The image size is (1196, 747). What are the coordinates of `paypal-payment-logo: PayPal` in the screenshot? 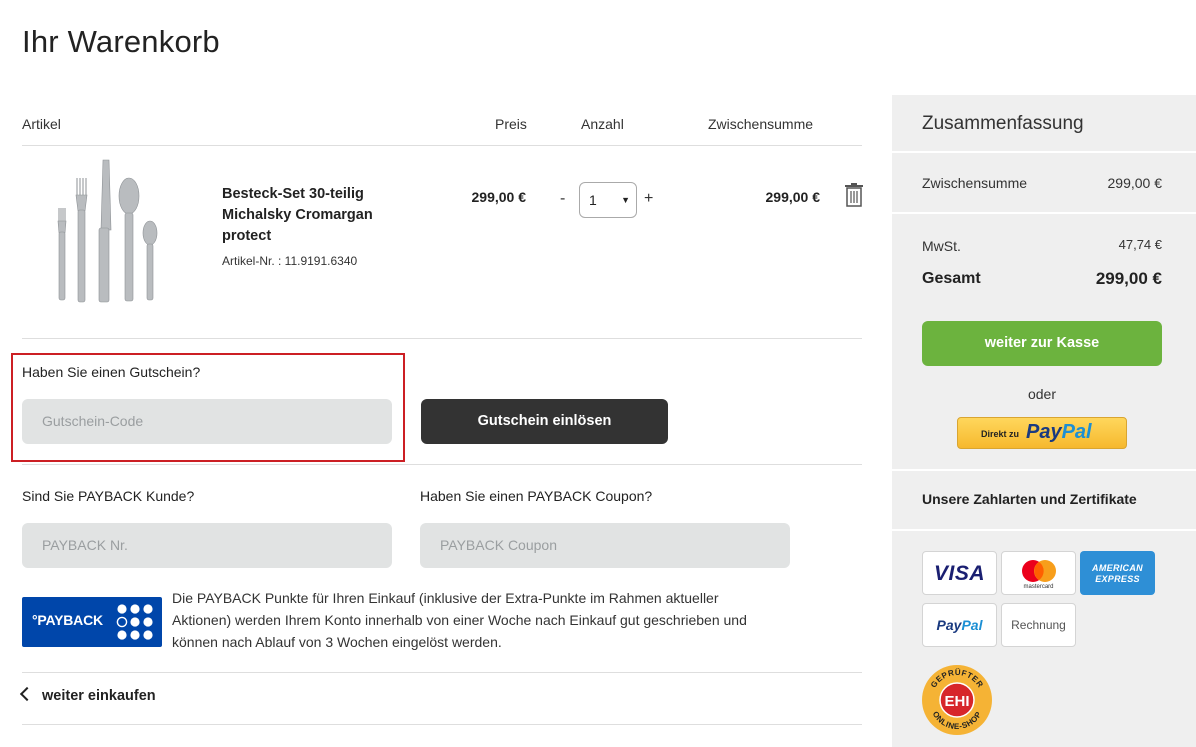 It's located at (959, 625).